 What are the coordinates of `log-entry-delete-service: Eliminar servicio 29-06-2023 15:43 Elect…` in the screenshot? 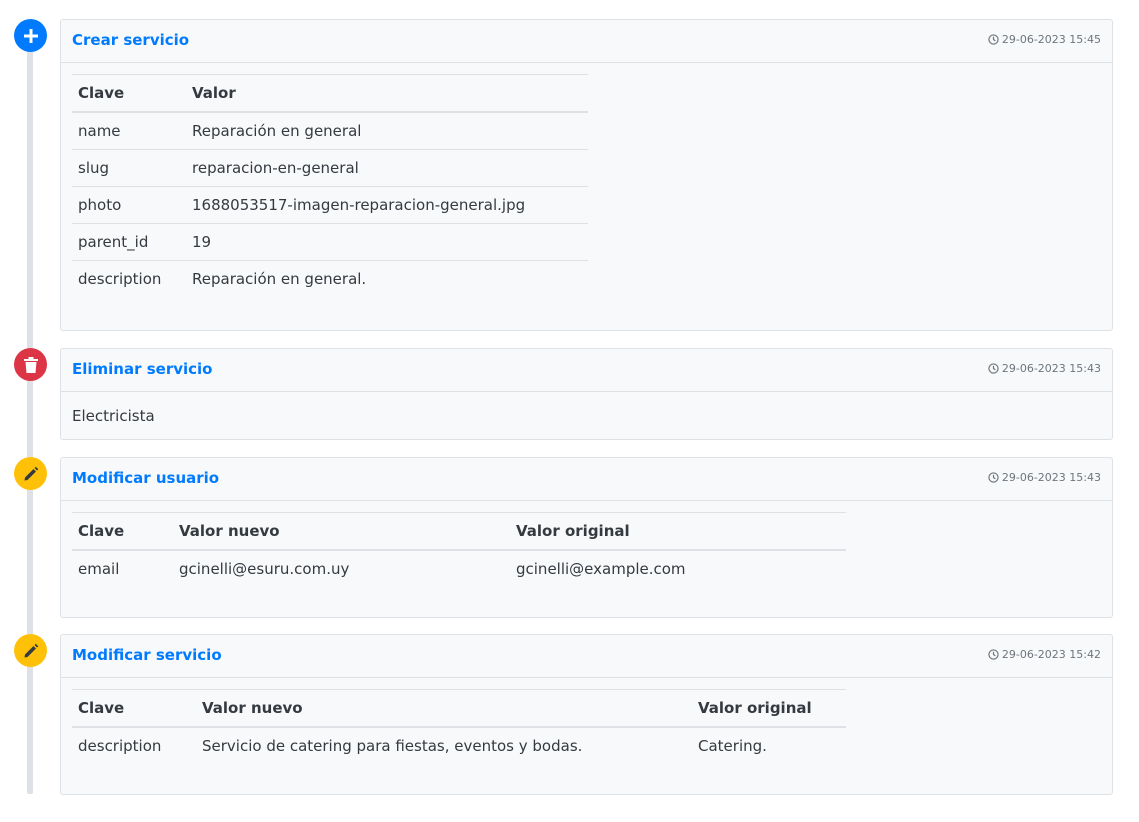 It's located at (586, 394).